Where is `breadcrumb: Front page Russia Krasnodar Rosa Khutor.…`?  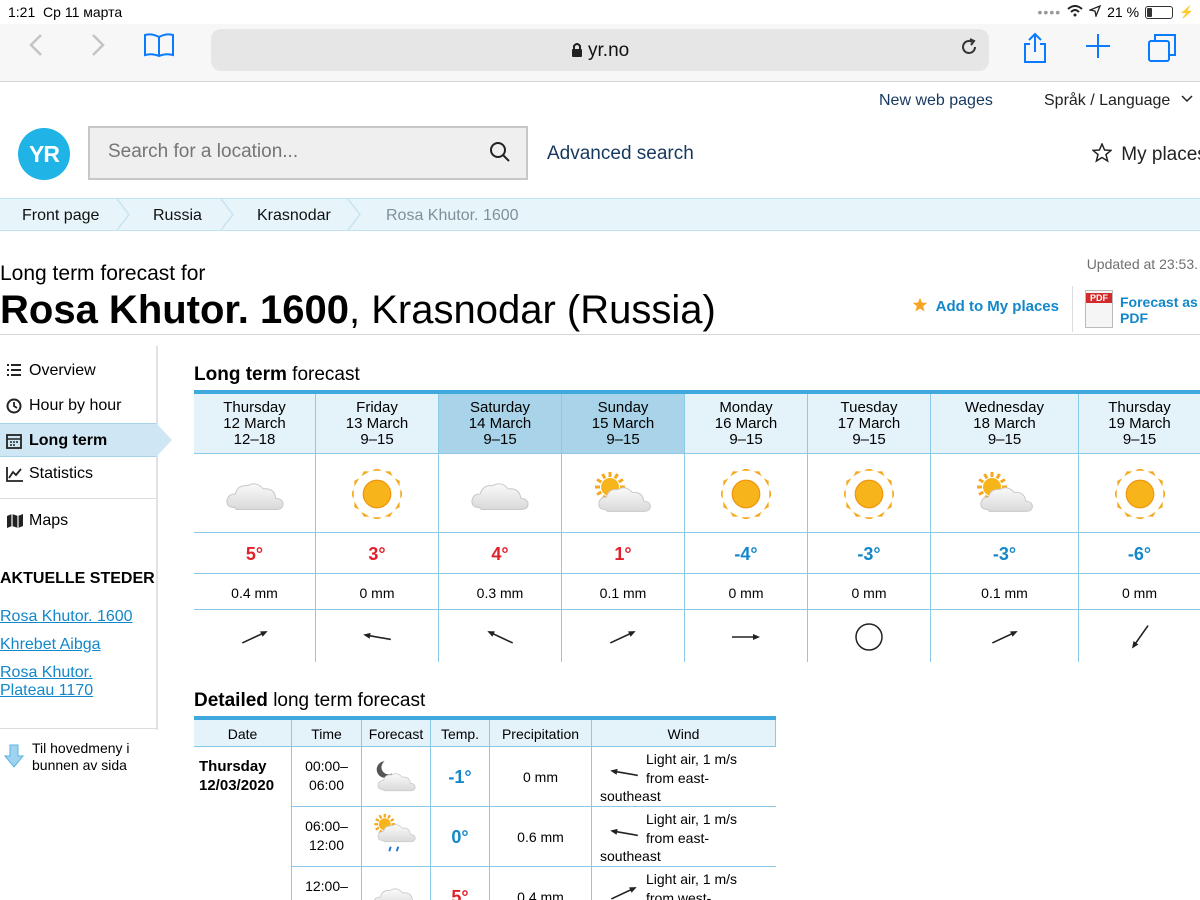
breadcrumb: Front page Russia Krasnodar Rosa Khutor.… is located at coordinates (600, 214).